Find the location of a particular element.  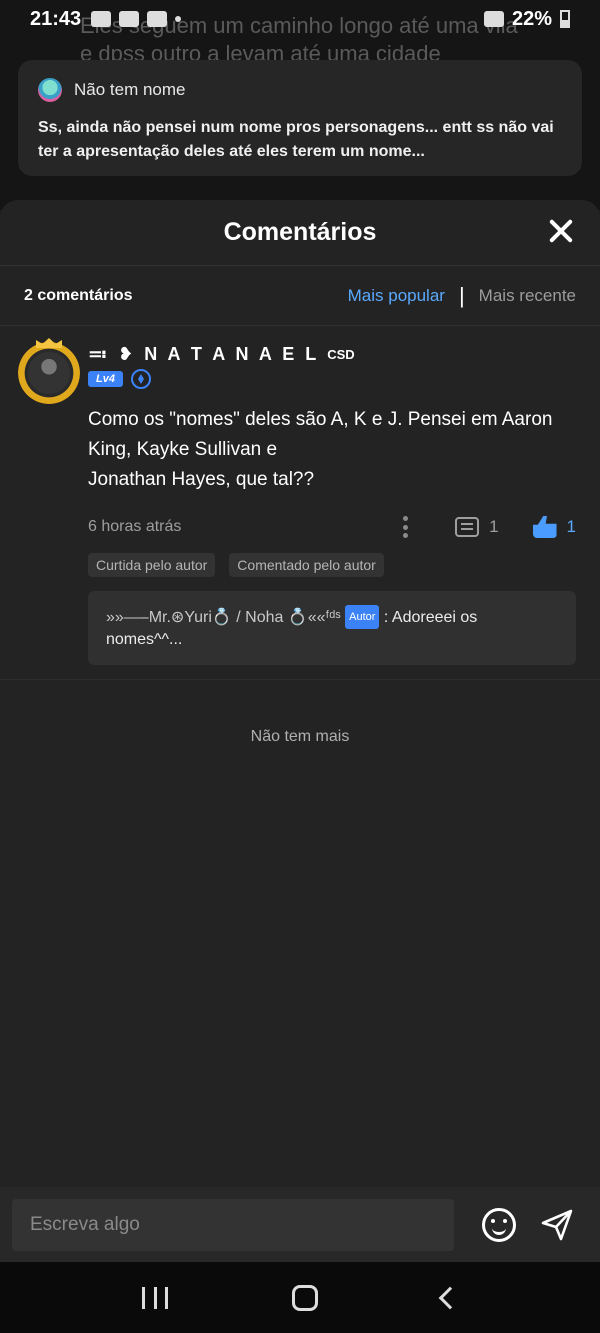

home-icon is located at coordinates (305, 1297).